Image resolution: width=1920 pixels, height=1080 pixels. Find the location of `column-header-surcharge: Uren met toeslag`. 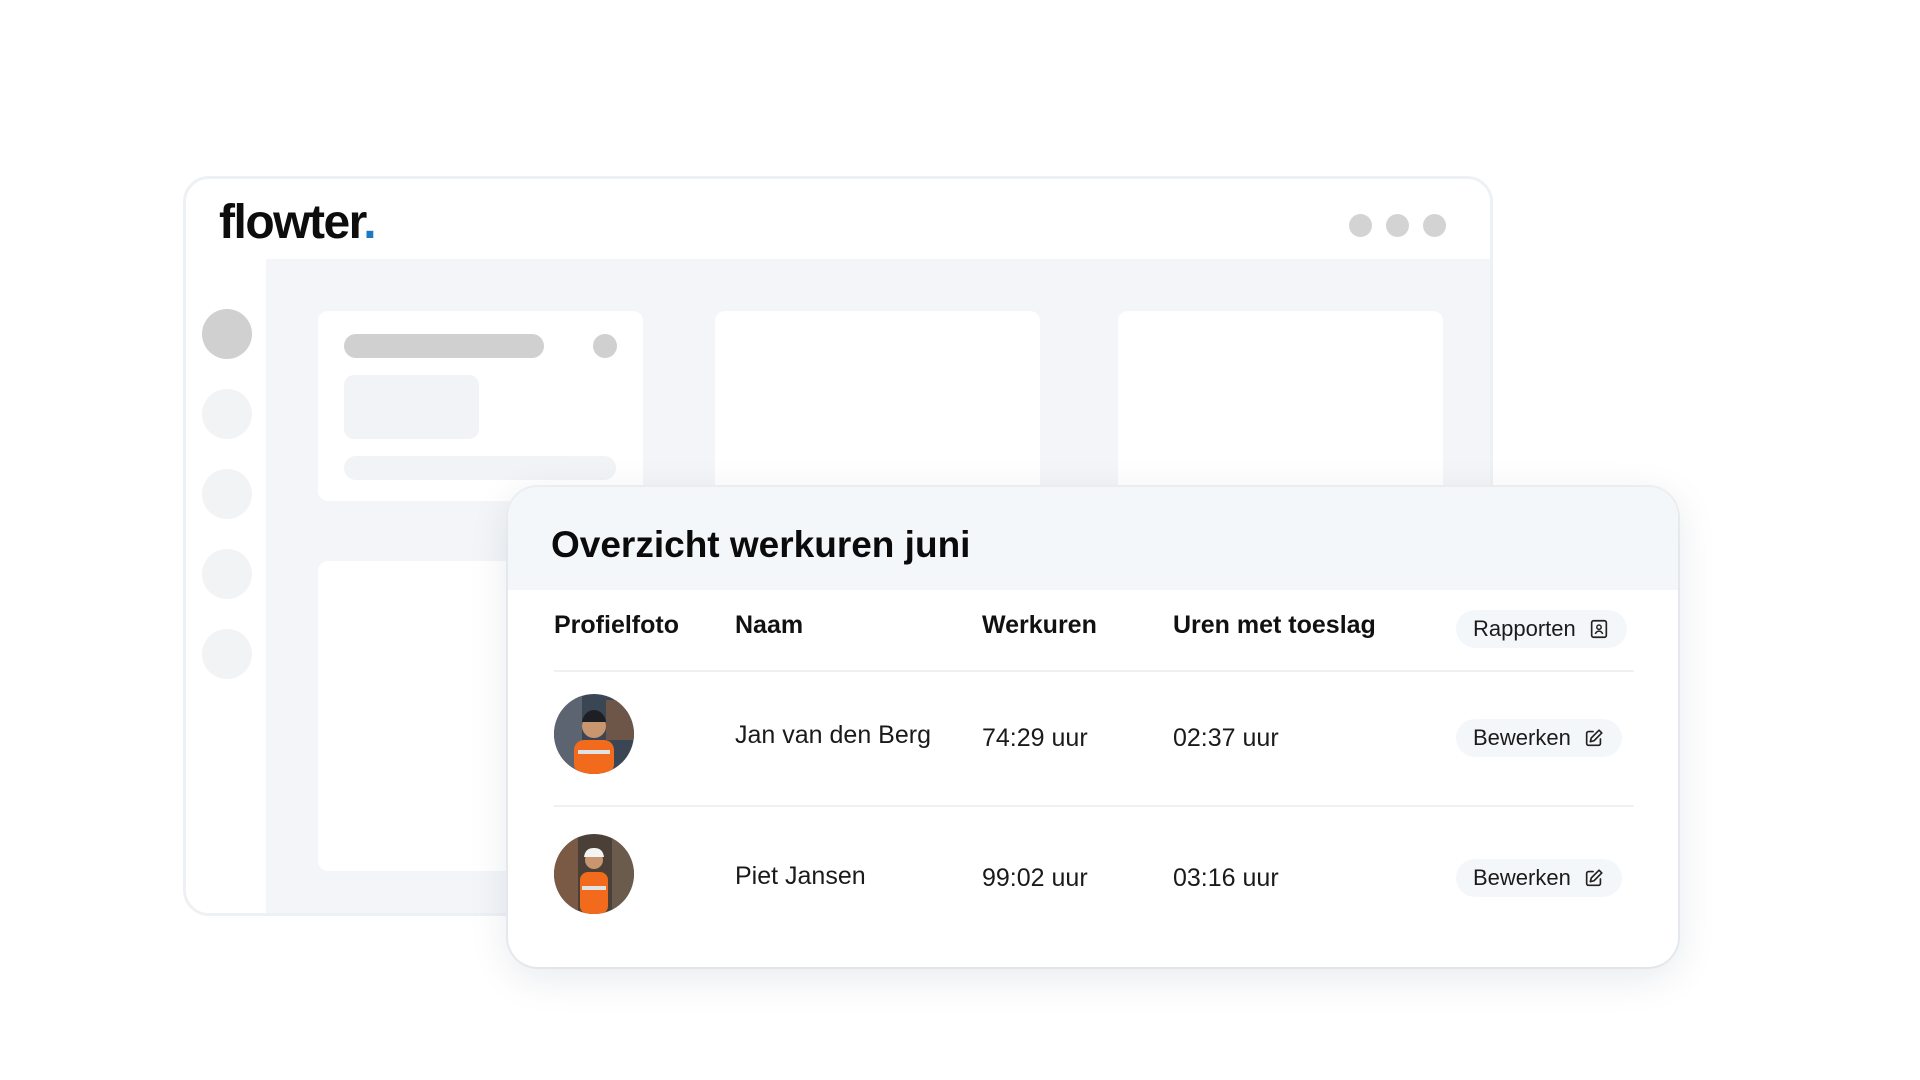

column-header-surcharge: Uren met toeslag is located at coordinates (1274, 625).